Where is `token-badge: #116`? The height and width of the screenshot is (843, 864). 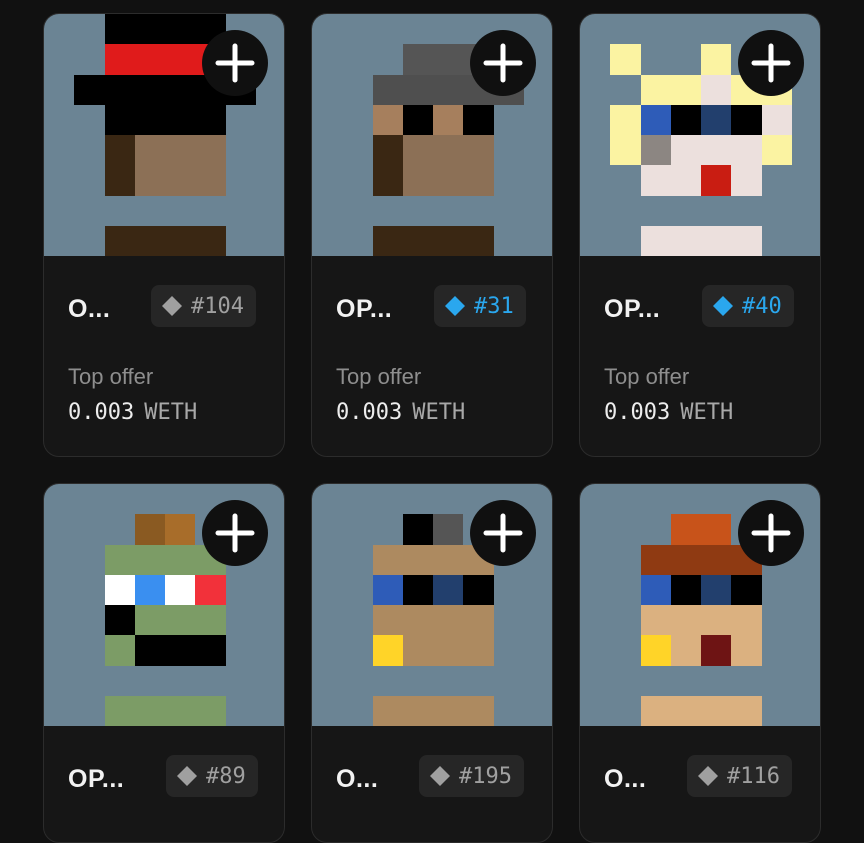 token-badge: #116 is located at coordinates (739, 776).